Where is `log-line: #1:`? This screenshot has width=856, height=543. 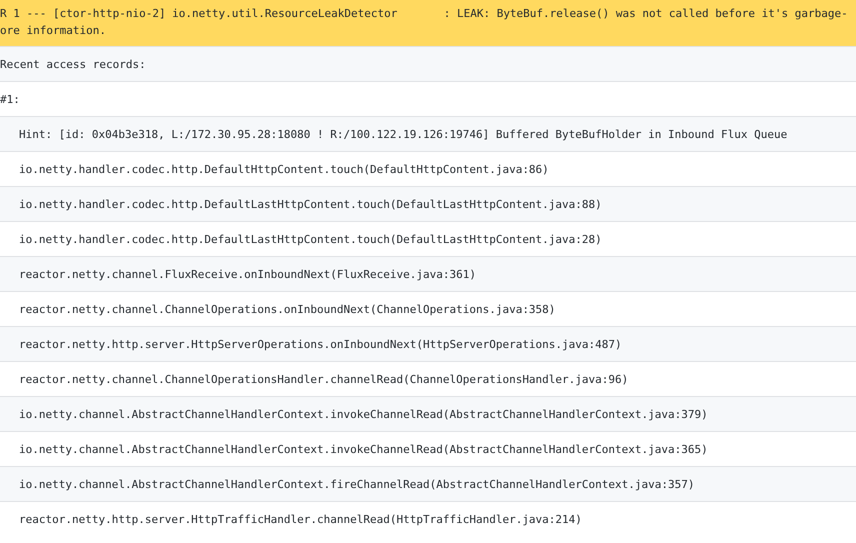 log-line: #1: is located at coordinates (10, 99).